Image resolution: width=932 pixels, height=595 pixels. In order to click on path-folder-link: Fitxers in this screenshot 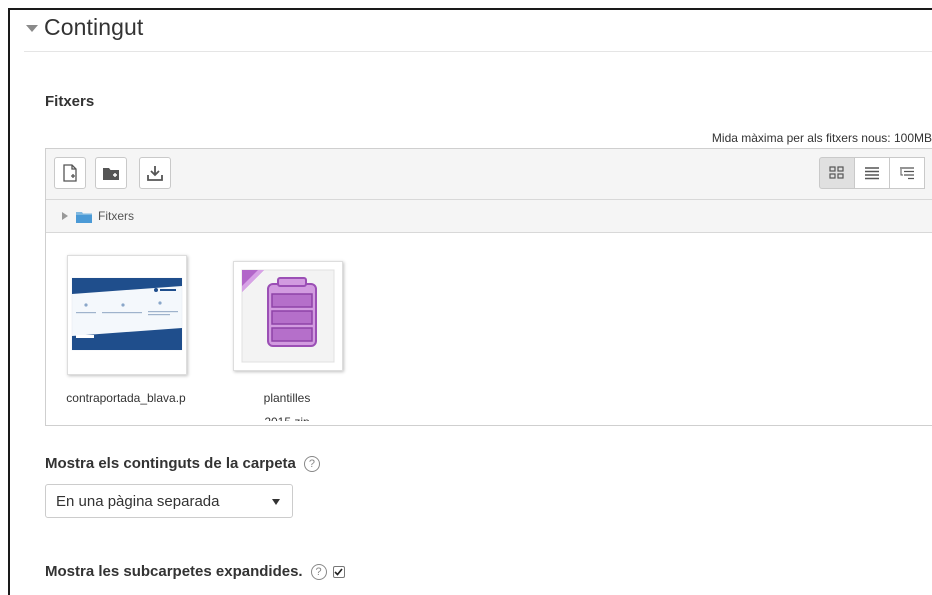, I will do `click(116, 216)`.